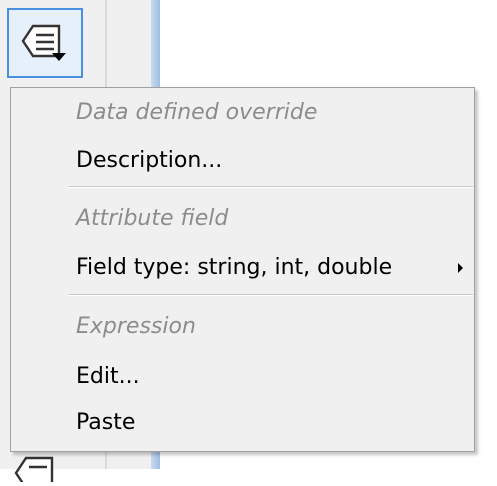 This screenshot has height=486, width=497. I want to click on menu-header-expression: Expression, so click(136, 326).